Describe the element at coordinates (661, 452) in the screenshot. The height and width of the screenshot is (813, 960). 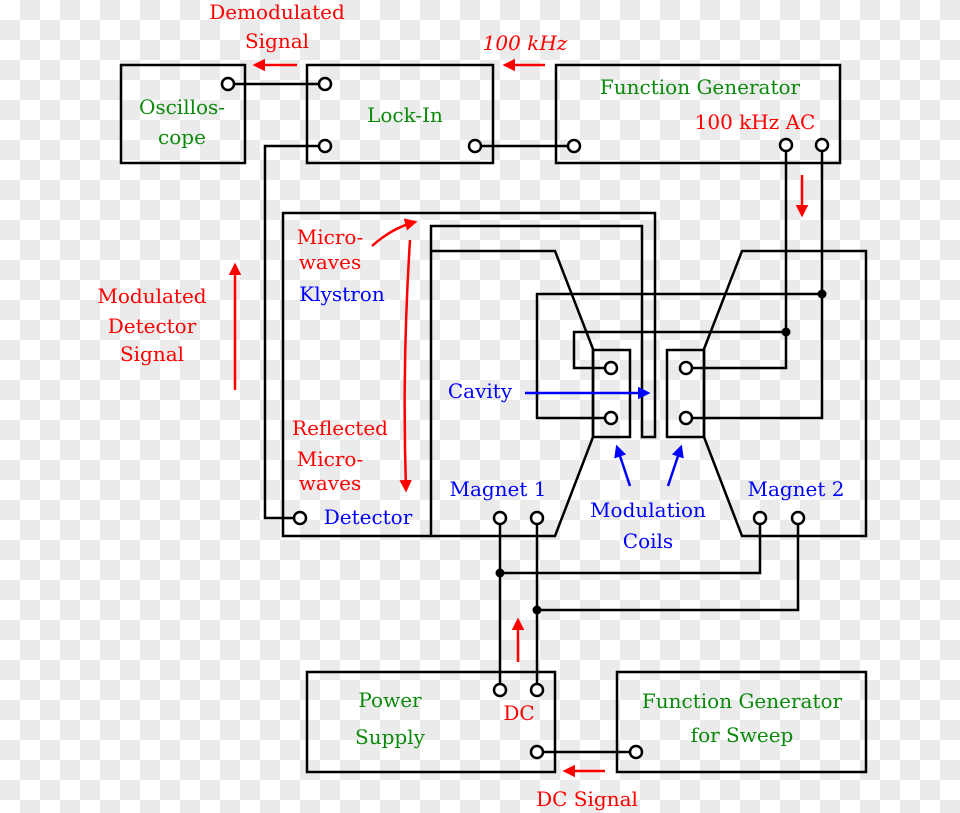
I see `junction-dots` at that location.